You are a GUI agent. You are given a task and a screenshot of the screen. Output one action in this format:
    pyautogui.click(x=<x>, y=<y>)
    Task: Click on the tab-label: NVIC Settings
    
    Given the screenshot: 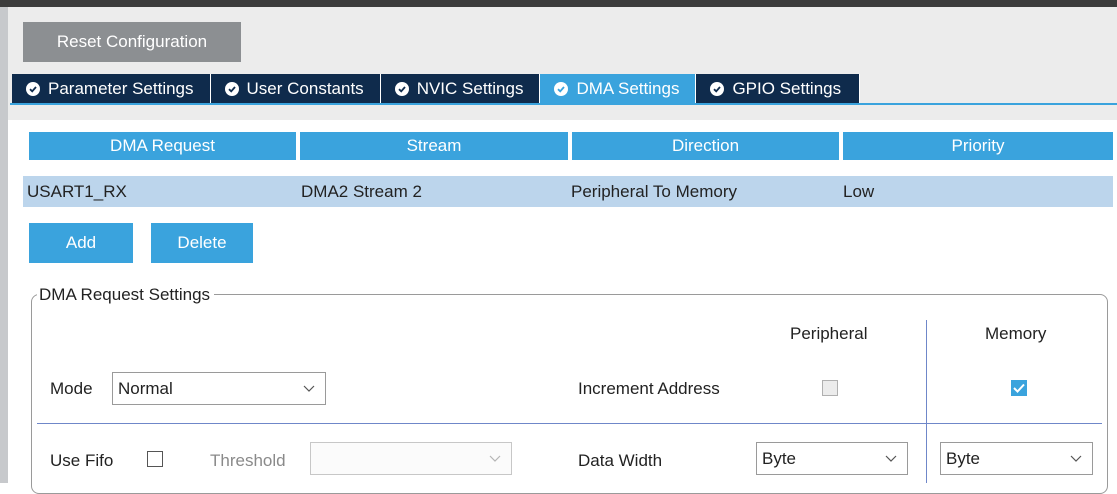 What is the action you would take?
    pyautogui.click(x=470, y=88)
    